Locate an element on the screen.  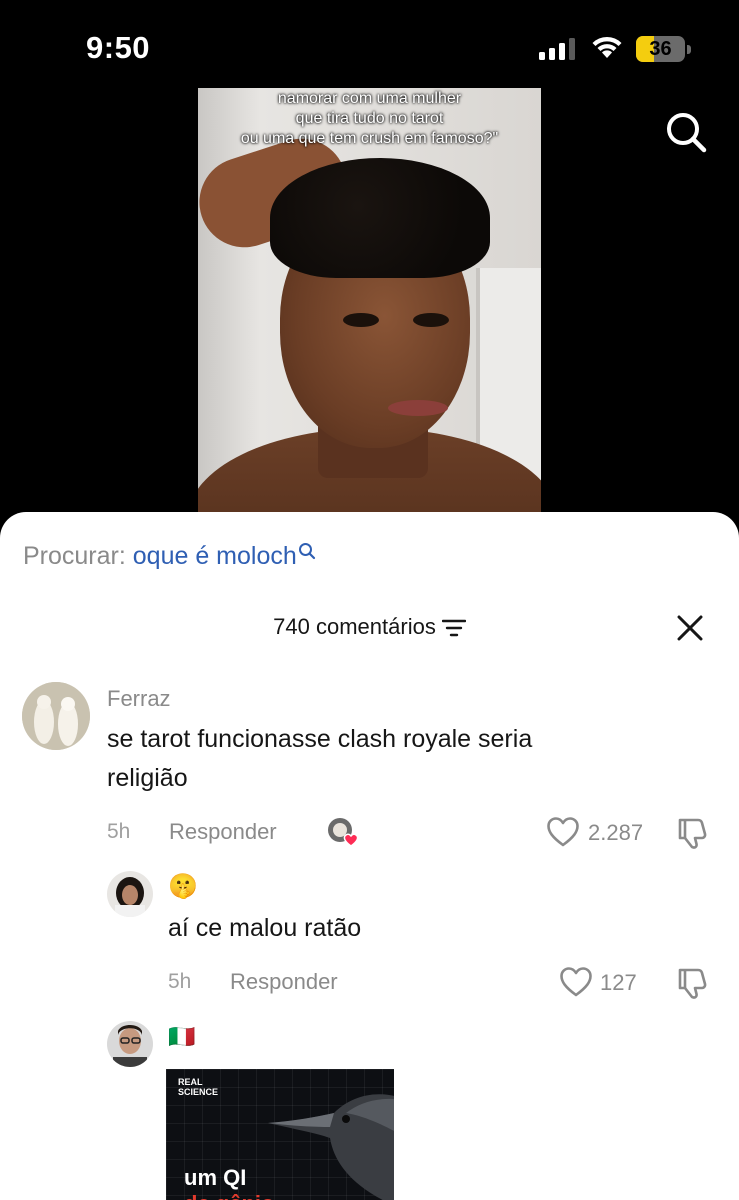
creator-avatar-heart-icon is located at coordinates (343, 832).